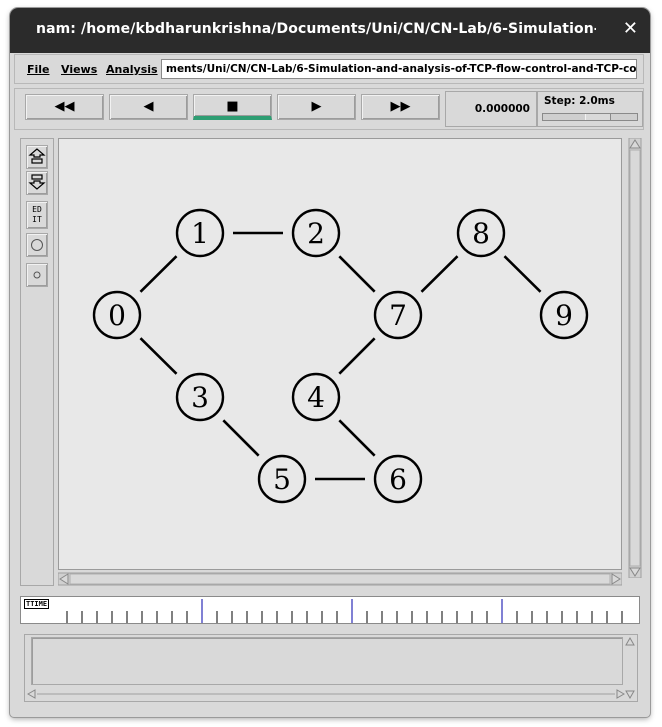 This screenshot has height=727, width=662. I want to click on fast-forward-button: ▶▶, so click(400, 107).